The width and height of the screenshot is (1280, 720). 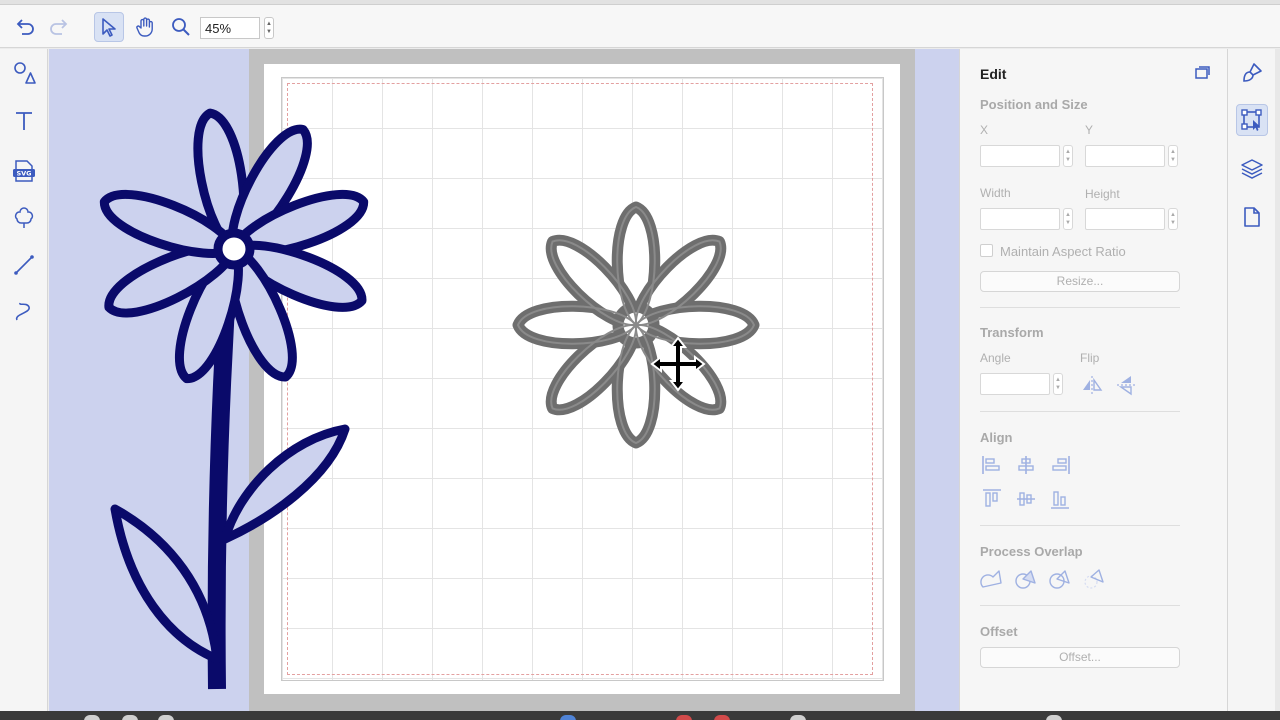 What do you see at coordinates (1089, 130) in the screenshot?
I see `y-label: Y` at bounding box center [1089, 130].